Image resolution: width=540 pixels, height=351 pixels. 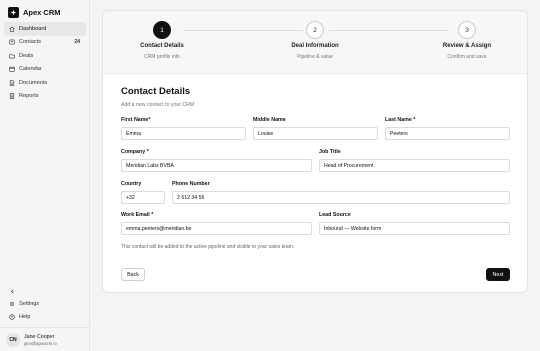 I want to click on calendar-icon, so click(x=11, y=69).